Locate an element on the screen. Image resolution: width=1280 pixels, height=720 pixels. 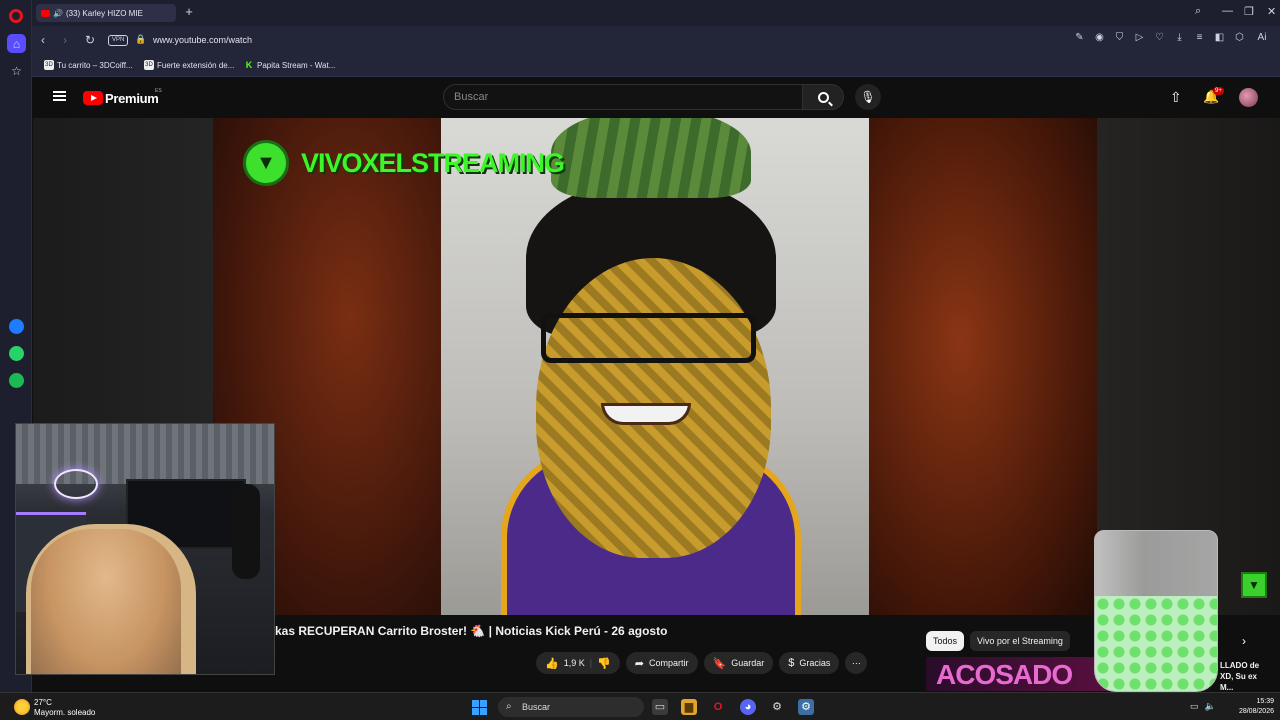
more-actions-button: ⋯ is located at coordinates (856, 663).